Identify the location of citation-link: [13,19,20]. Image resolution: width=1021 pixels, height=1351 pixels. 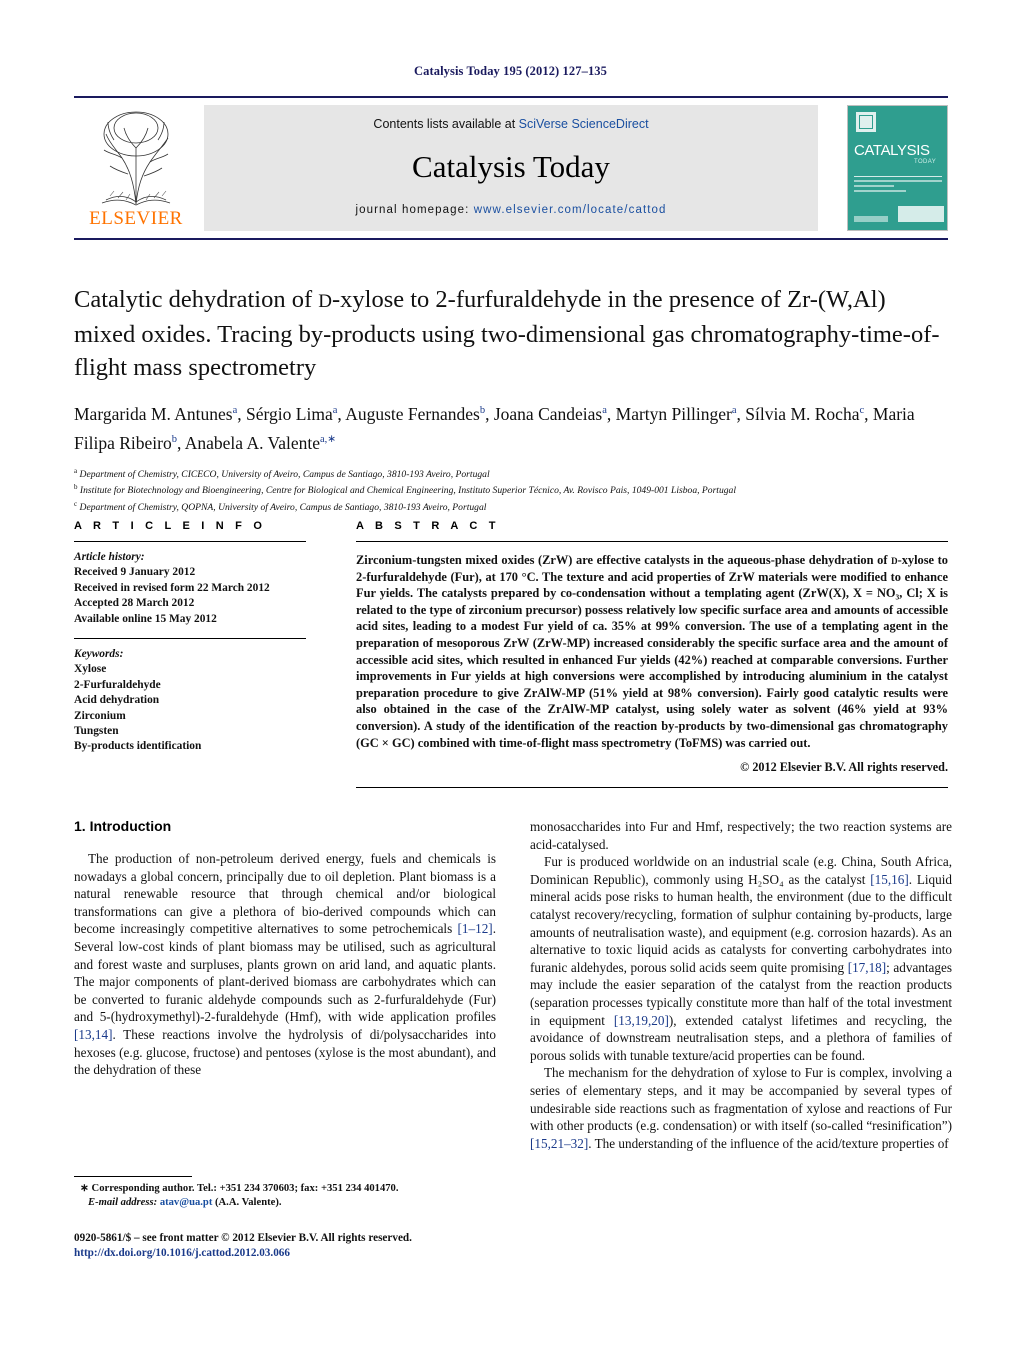
(641, 1020).